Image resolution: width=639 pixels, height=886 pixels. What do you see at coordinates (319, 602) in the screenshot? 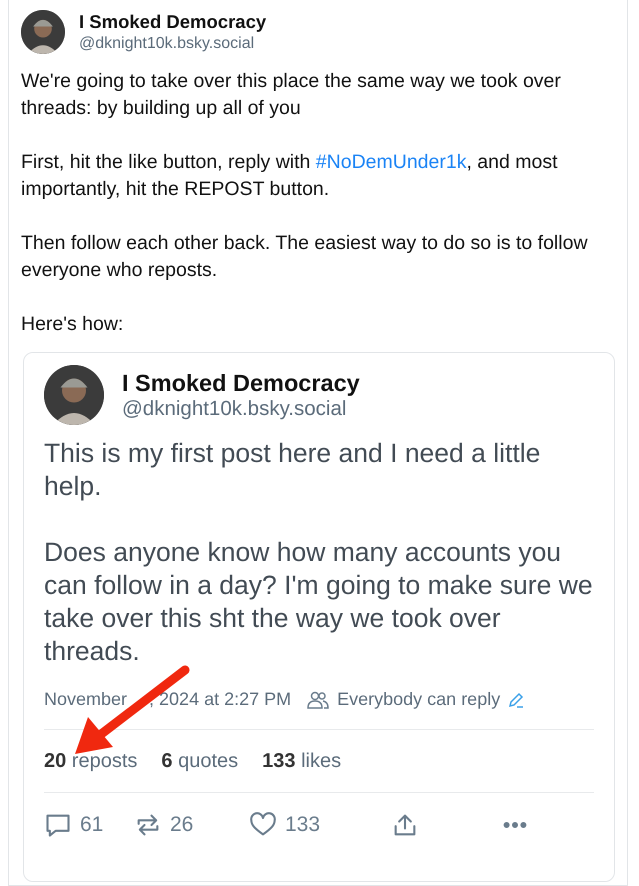
I see `post-text: Does anyone know how many accounts you can follow in a day? I'm going to make sure we take over this sht the way we took over threads.` at bounding box center [319, 602].